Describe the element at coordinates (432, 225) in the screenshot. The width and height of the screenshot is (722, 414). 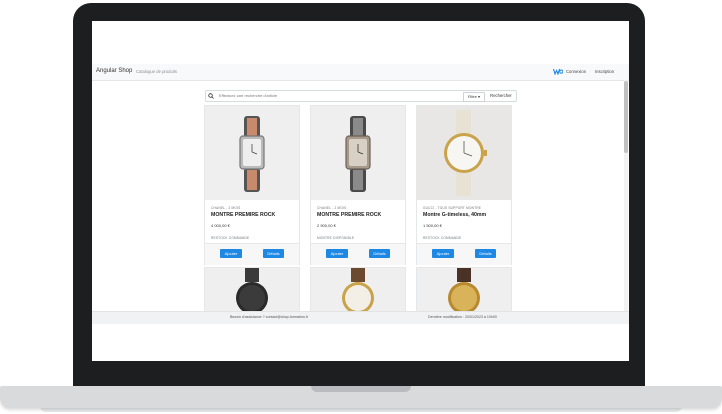
I see `product-price: 1 500,00 €` at that location.